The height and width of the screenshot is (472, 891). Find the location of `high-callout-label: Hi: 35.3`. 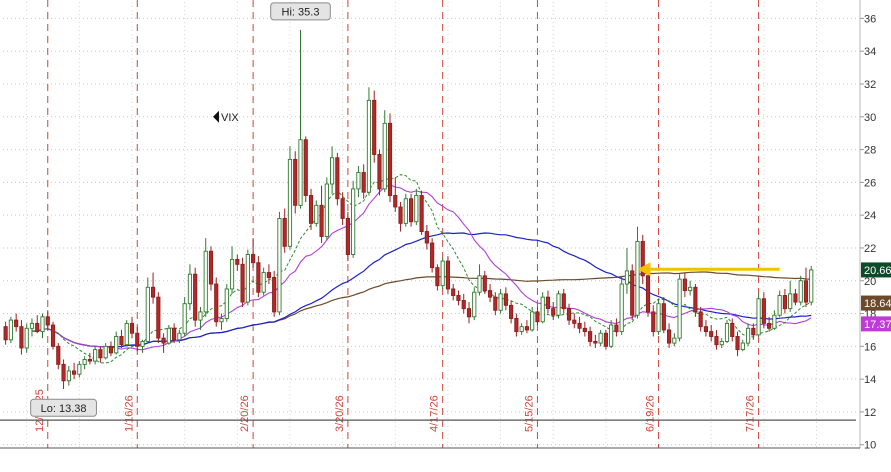

high-callout-label: Hi: 35.3 is located at coordinates (301, 12).